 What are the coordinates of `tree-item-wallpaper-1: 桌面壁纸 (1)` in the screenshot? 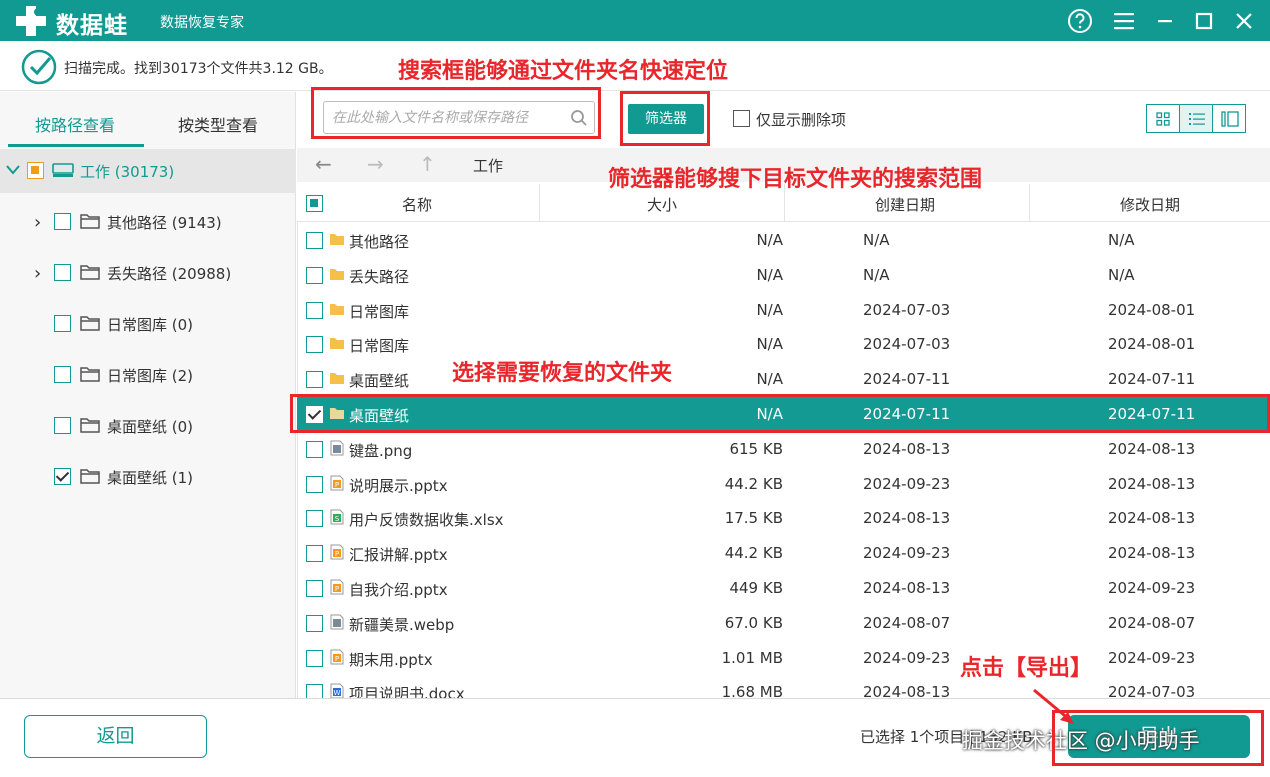 It's located at (148, 477).